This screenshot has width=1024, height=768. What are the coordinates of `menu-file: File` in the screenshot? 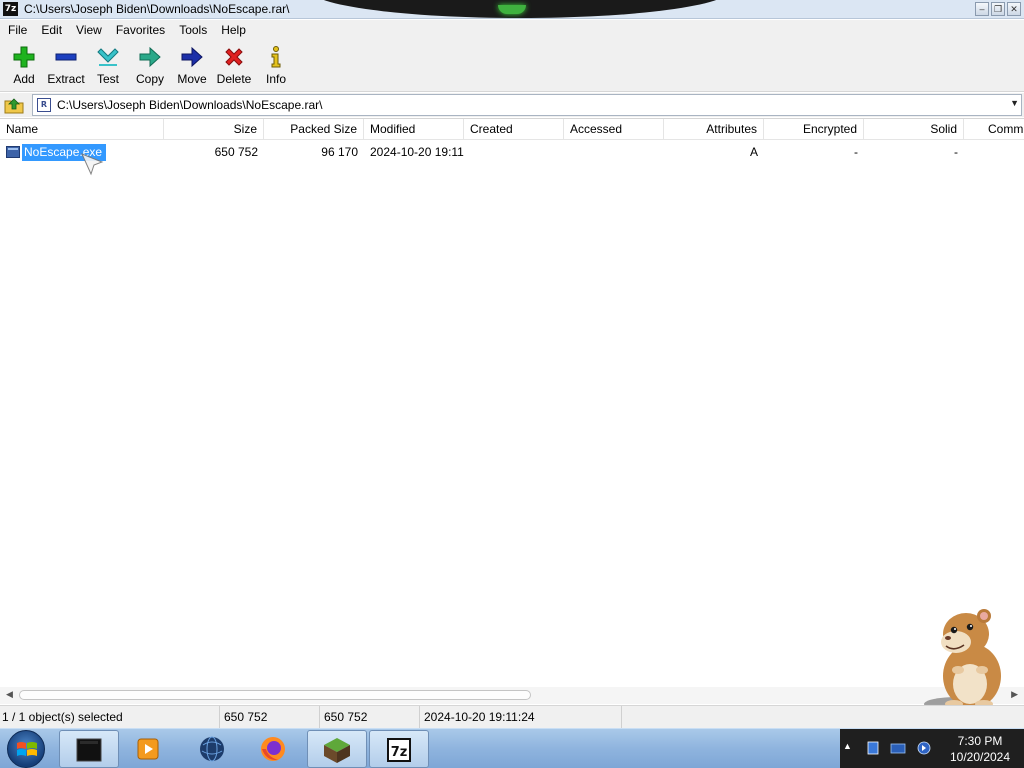 It's located at (17, 30).